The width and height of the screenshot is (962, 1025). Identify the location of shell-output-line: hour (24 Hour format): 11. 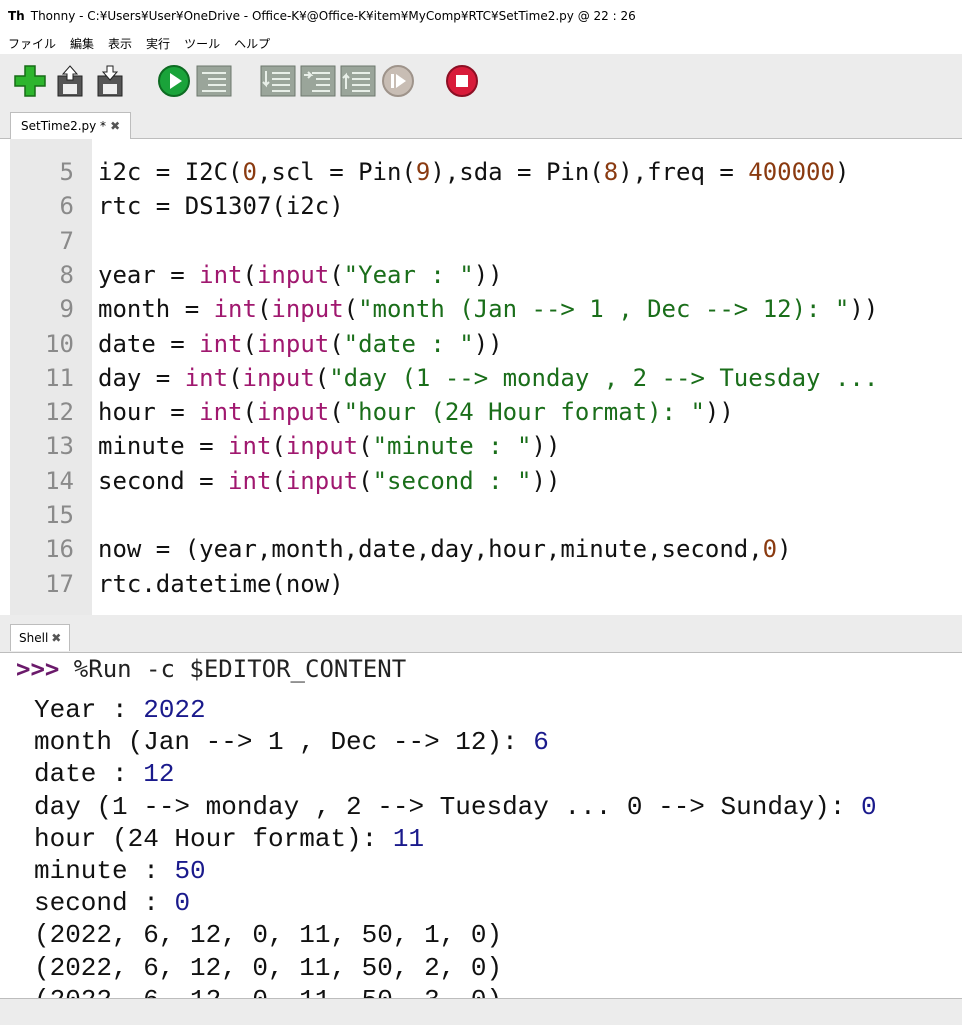
(229, 839).